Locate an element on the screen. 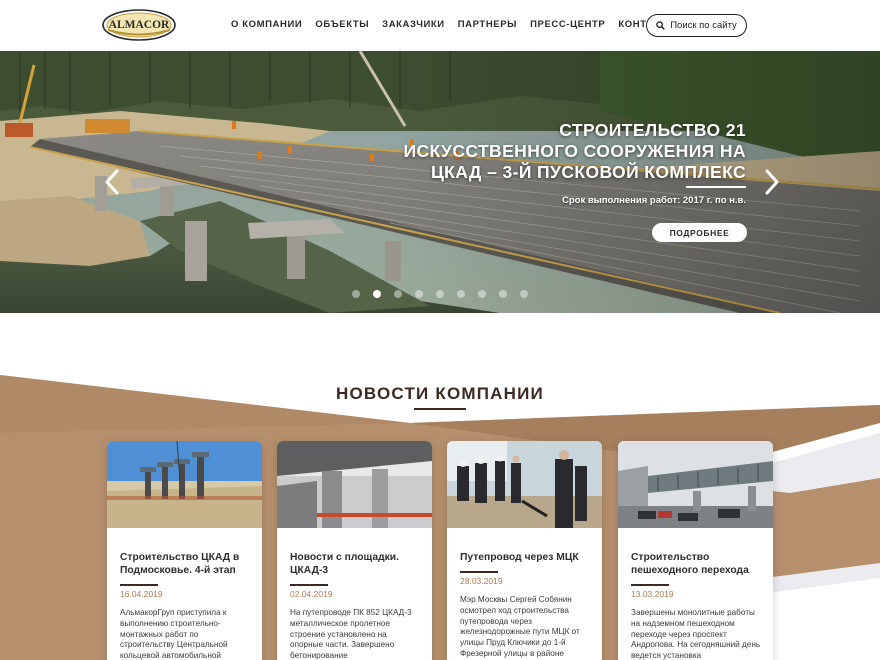  slider-dot-active is located at coordinates (377, 294).